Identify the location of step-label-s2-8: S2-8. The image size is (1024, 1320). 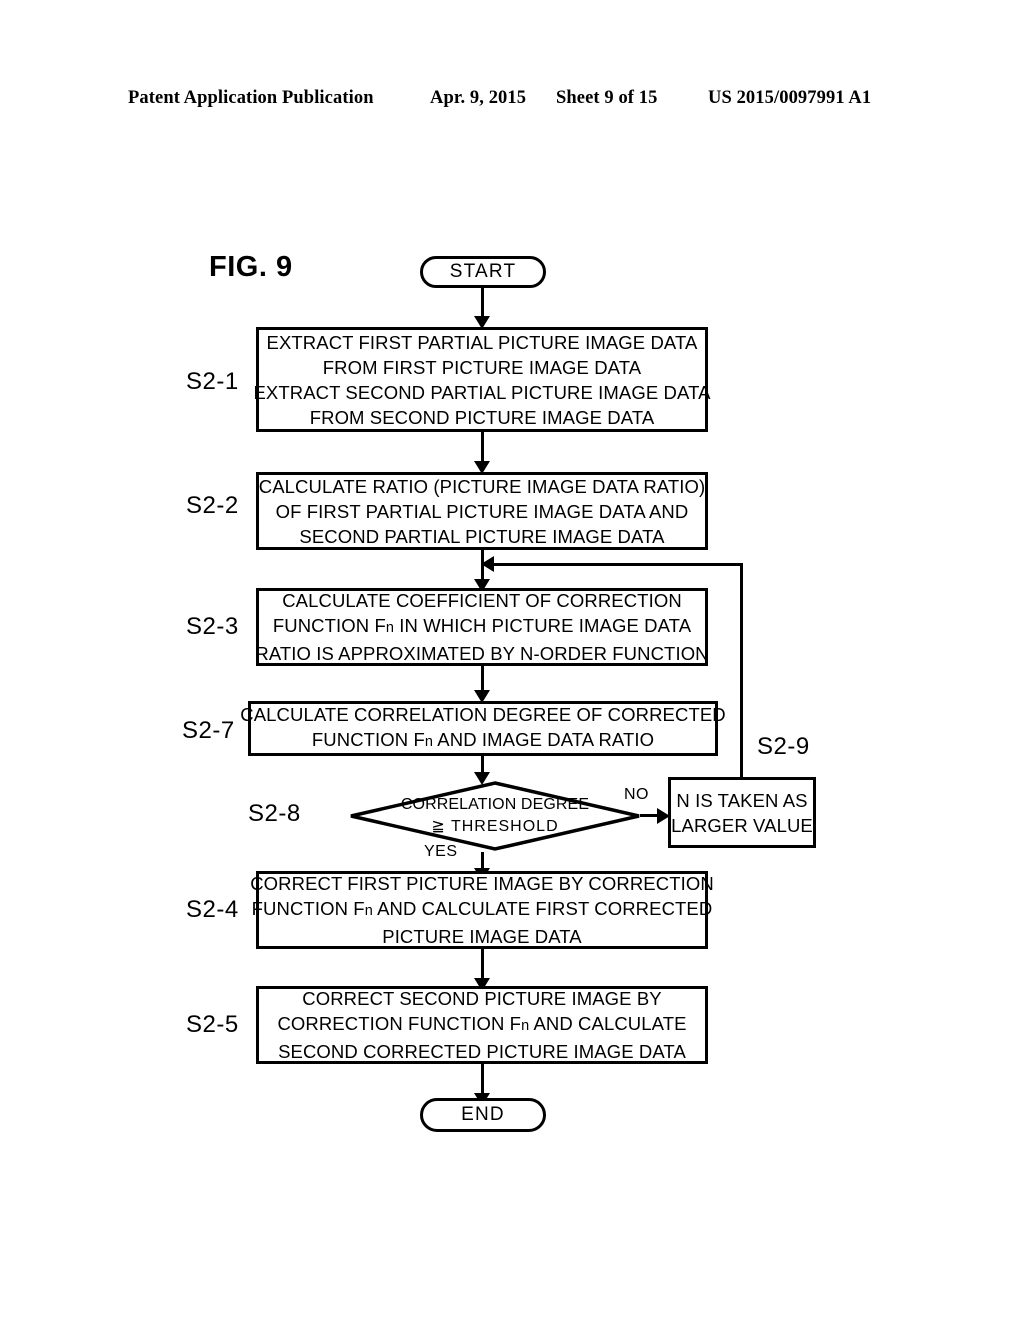
(274, 813).